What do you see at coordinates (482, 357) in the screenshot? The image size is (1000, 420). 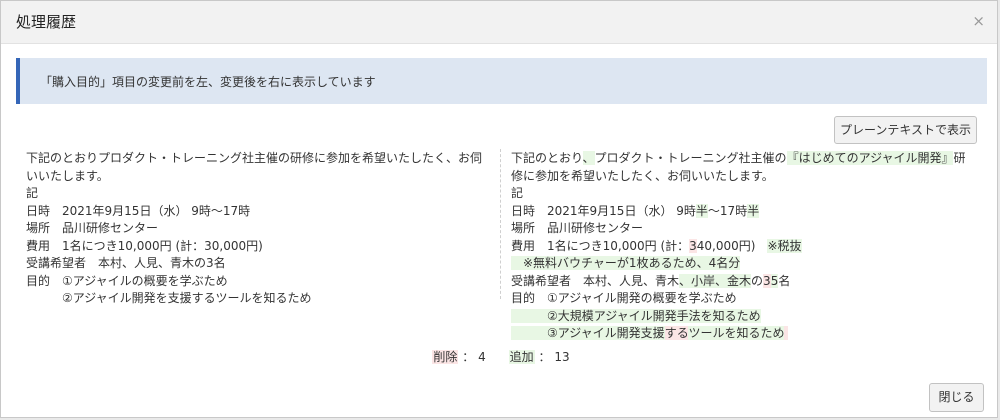 I see `deleted-count: 4` at bounding box center [482, 357].